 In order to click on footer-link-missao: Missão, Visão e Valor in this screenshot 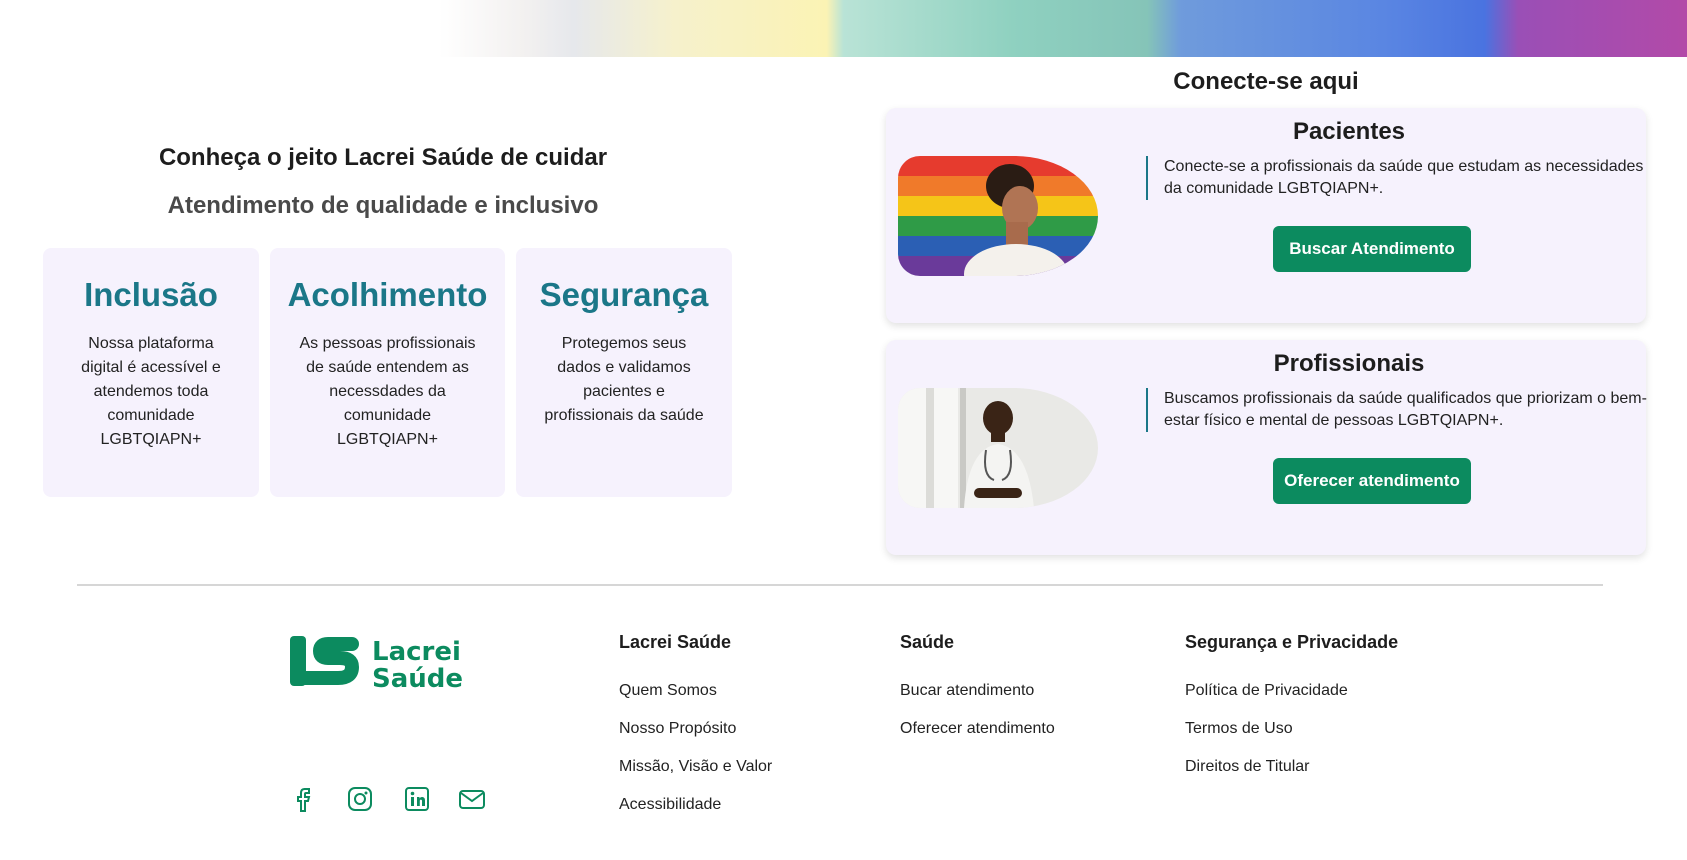, I will do `click(695, 767)`.